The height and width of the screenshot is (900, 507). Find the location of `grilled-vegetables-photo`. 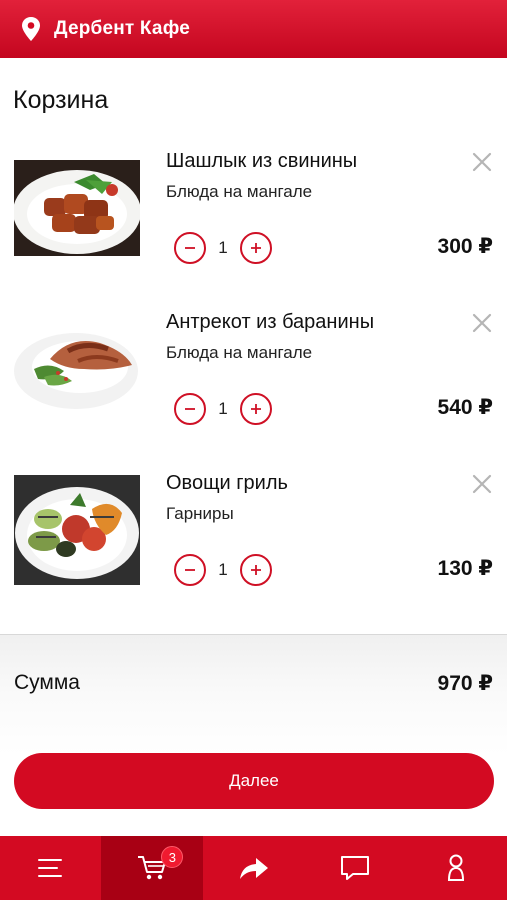

grilled-vegetables-photo is located at coordinates (77, 530).